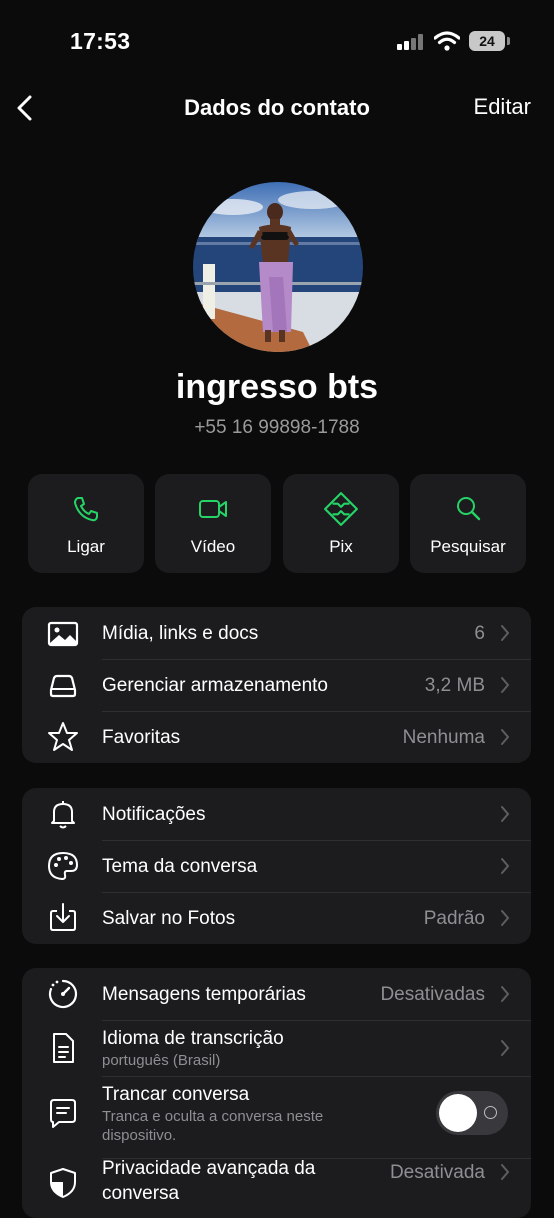  Describe the element at coordinates (180, 866) in the screenshot. I see `chat-theme-label: Tema da conversa` at that location.